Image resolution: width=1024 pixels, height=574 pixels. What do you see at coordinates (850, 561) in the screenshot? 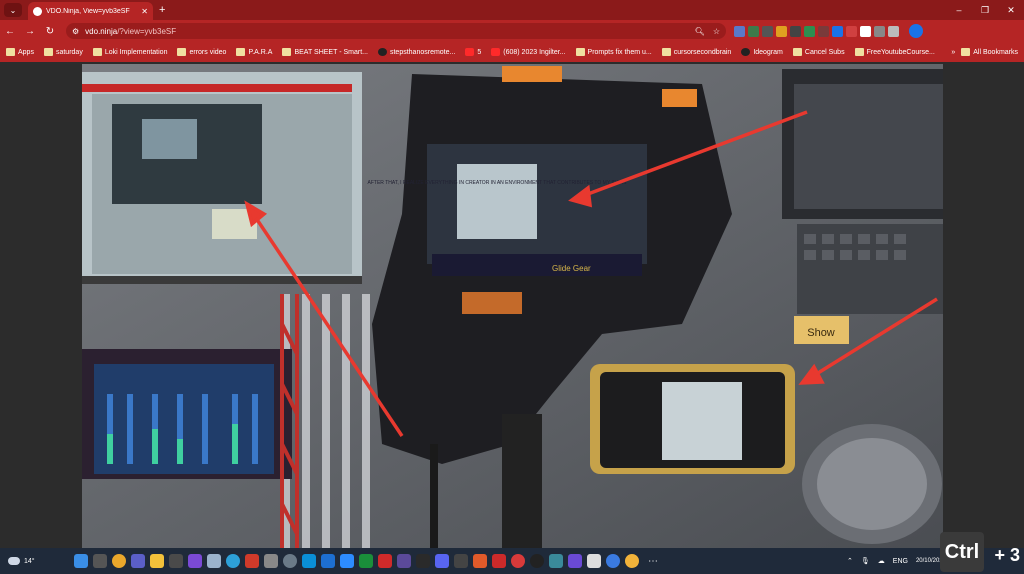
I see `tray-chevron-icon: ⌃` at bounding box center [850, 561].